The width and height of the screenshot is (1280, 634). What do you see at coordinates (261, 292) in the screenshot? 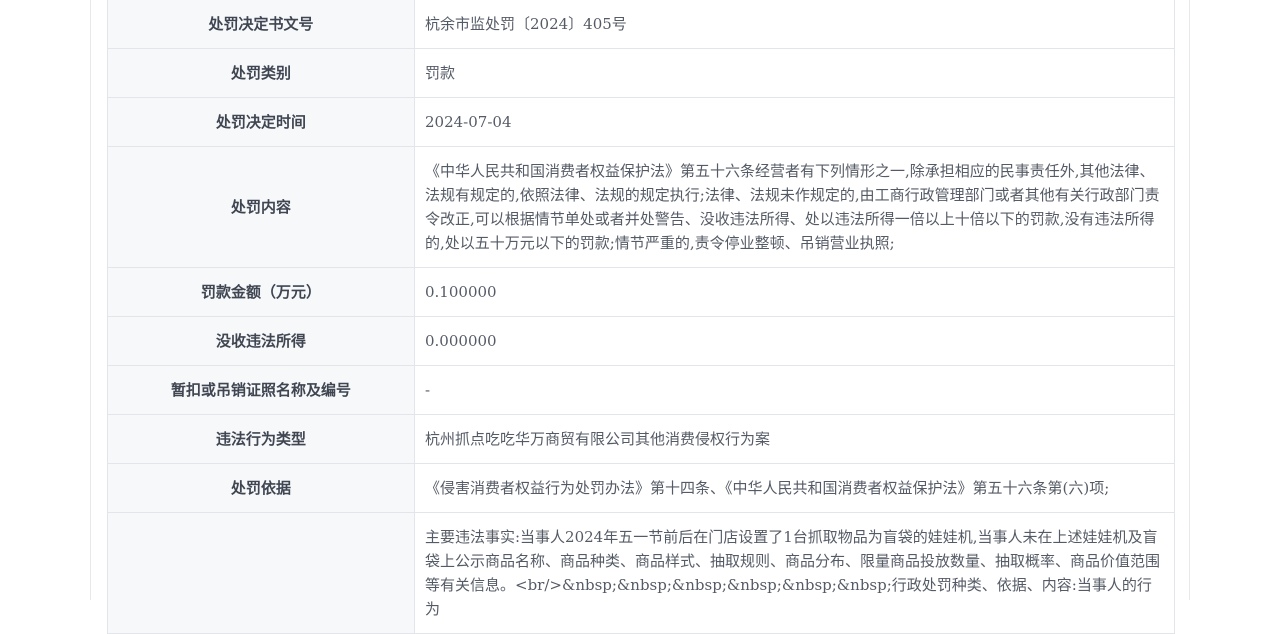
I see `row-label: 罚款金额（万元）` at bounding box center [261, 292].